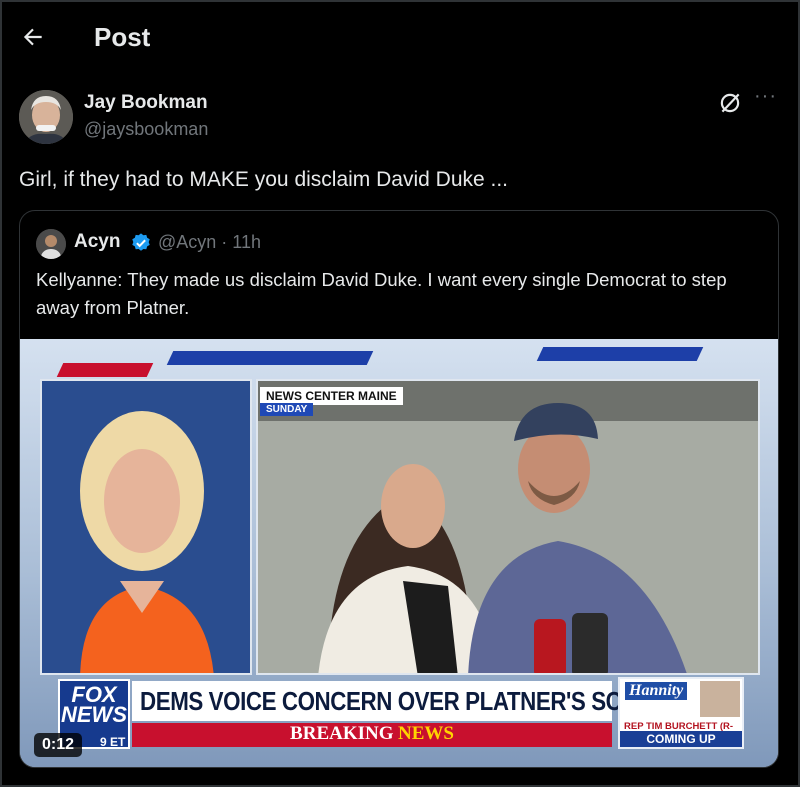 The height and width of the screenshot is (787, 800). Describe the element at coordinates (97, 242) in the screenshot. I see `quote-author-name: Acyn` at that location.